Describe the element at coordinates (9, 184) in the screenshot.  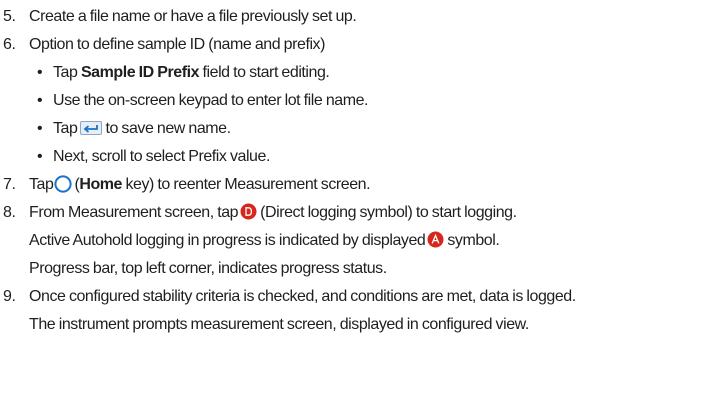
I see `step-number: 7.` at that location.